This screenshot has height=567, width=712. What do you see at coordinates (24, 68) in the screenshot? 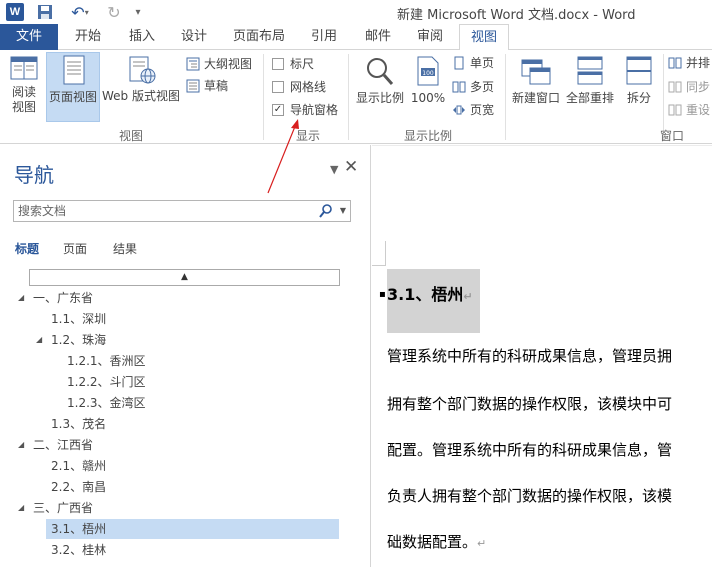
I see `read-mode-icon` at bounding box center [24, 68].